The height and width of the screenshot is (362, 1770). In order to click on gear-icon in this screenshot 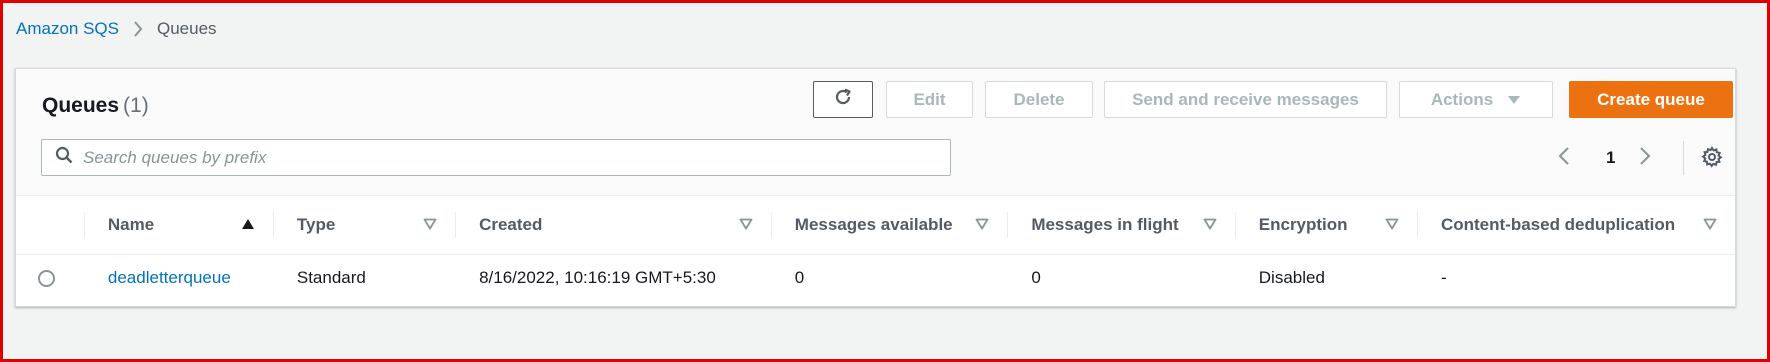, I will do `click(1712, 159)`.